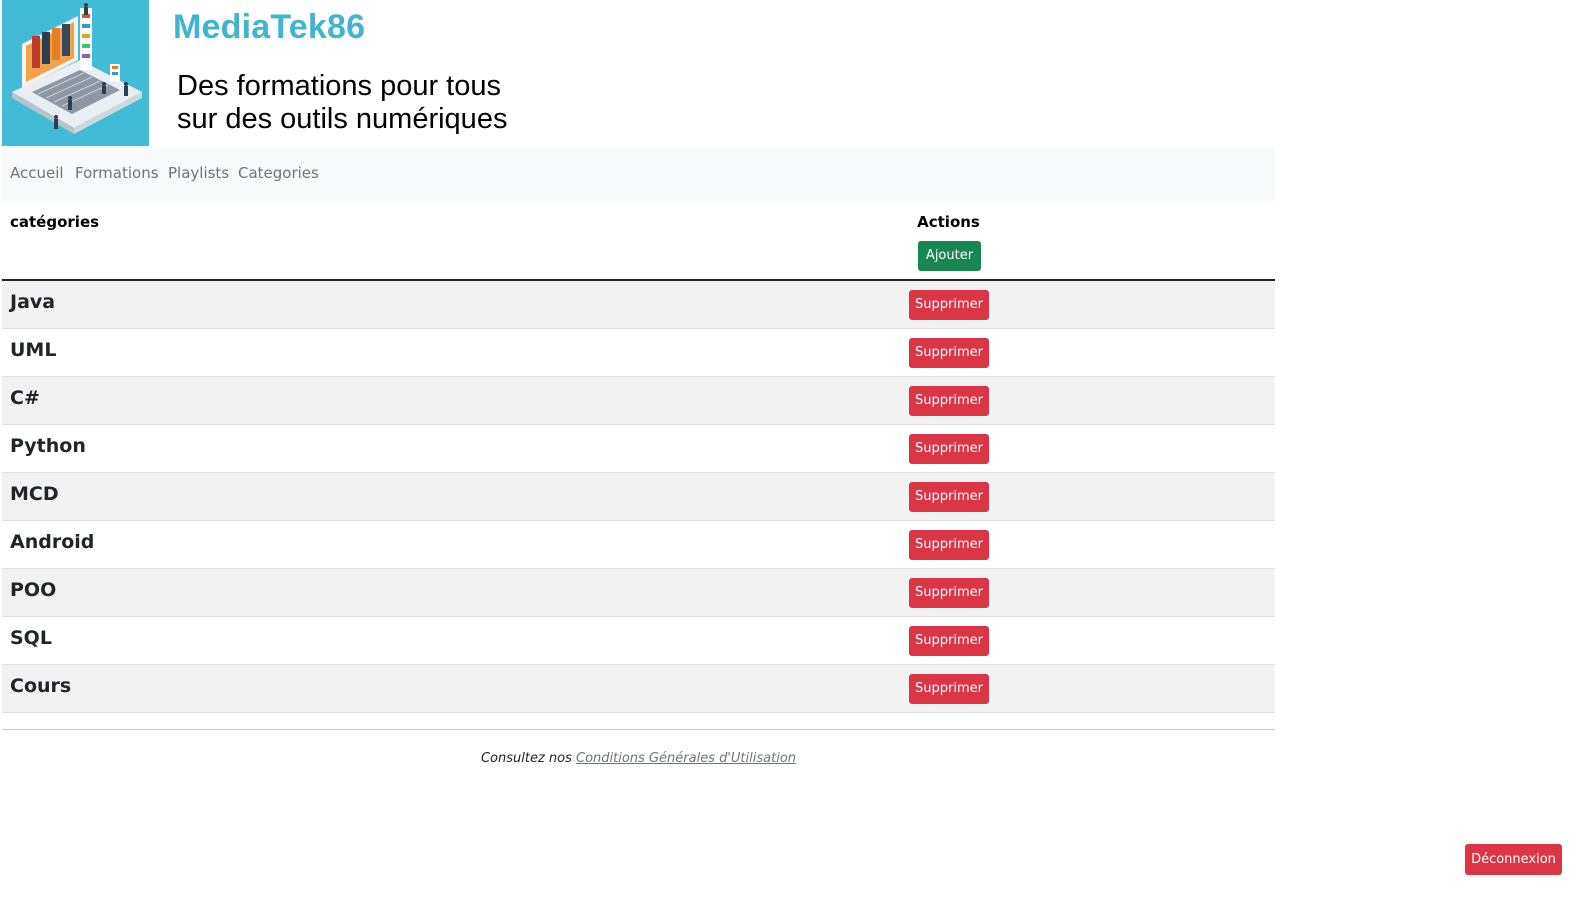  Describe the element at coordinates (33, 590) in the screenshot. I see `category-name: POO` at that location.